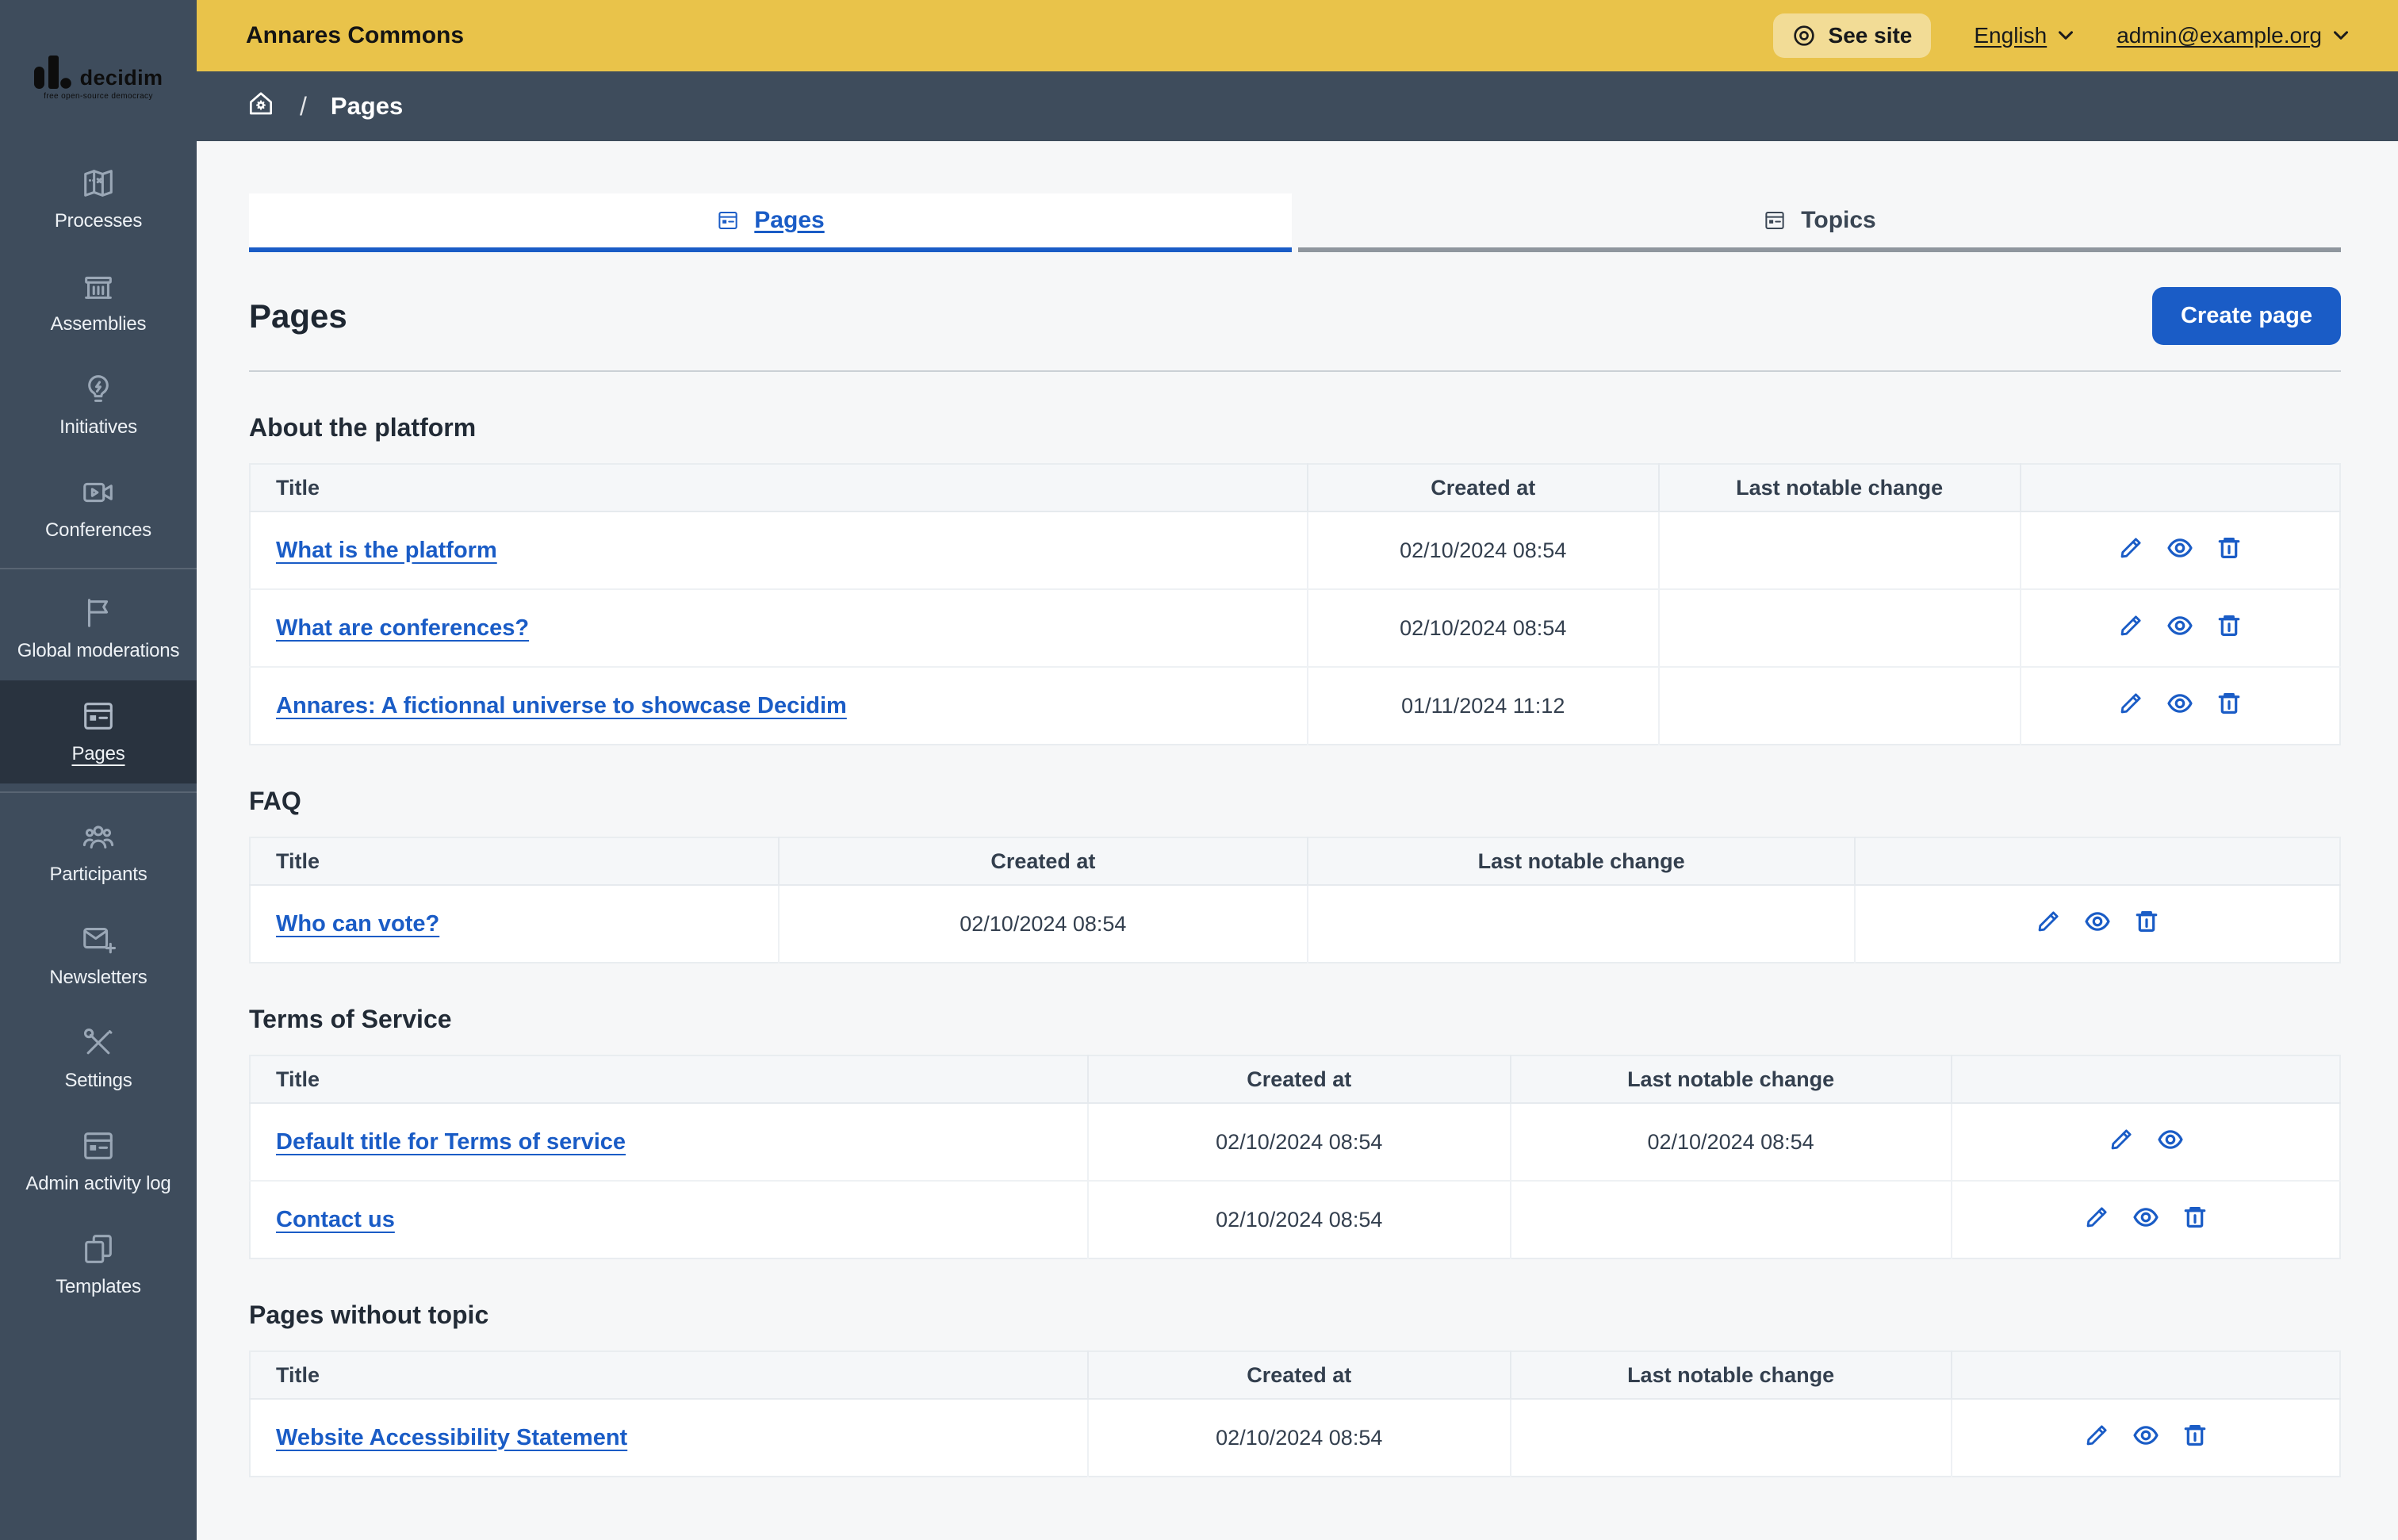  I want to click on page-title-link: What is the platform, so click(387, 550).